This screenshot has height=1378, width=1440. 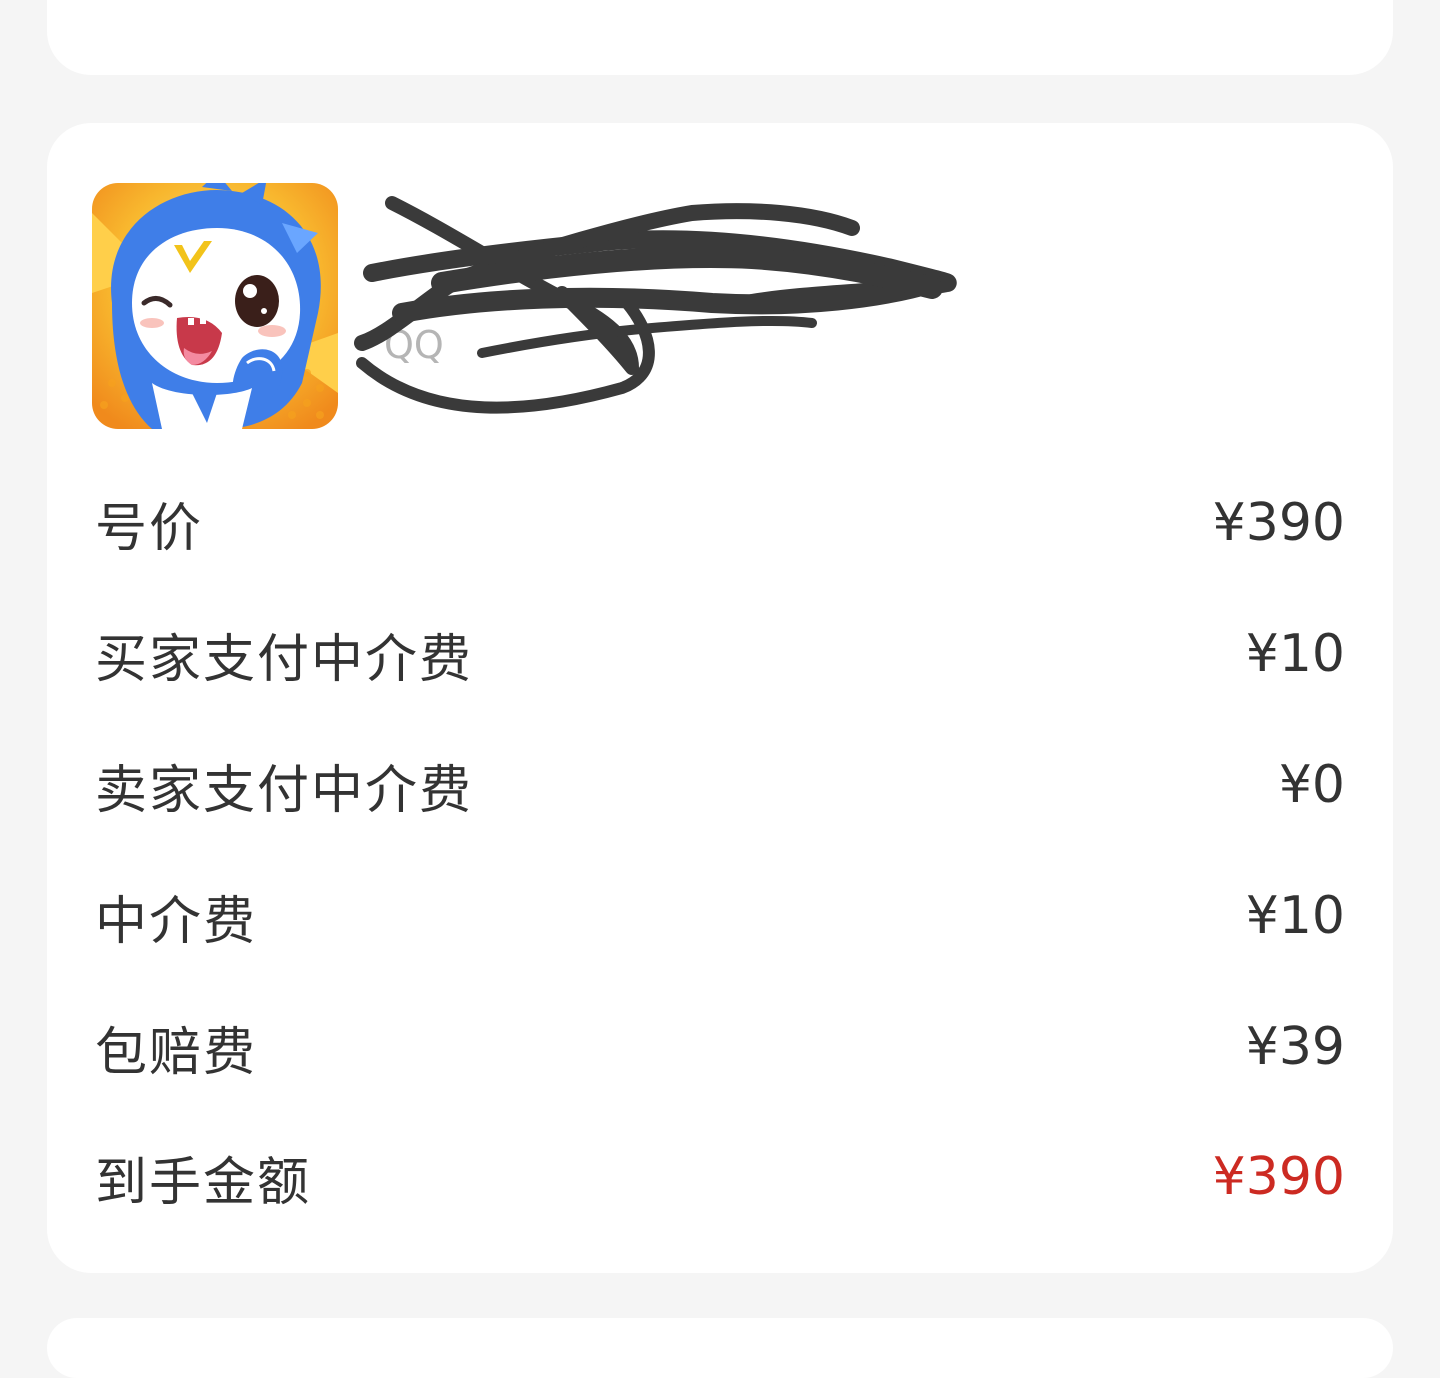 What do you see at coordinates (720, 785) in the screenshot?
I see `fee-row-seller-agency-fee: 卖家支付中介费 ¥0` at bounding box center [720, 785].